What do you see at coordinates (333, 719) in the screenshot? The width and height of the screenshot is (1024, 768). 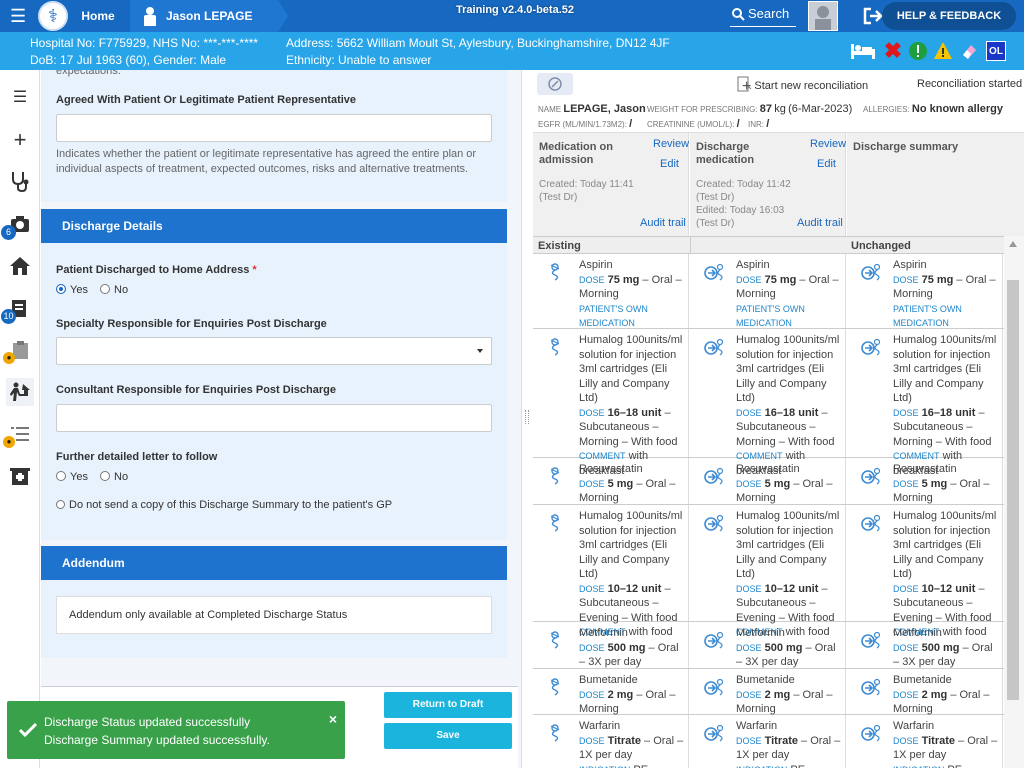 I see `close-icon: ×` at bounding box center [333, 719].